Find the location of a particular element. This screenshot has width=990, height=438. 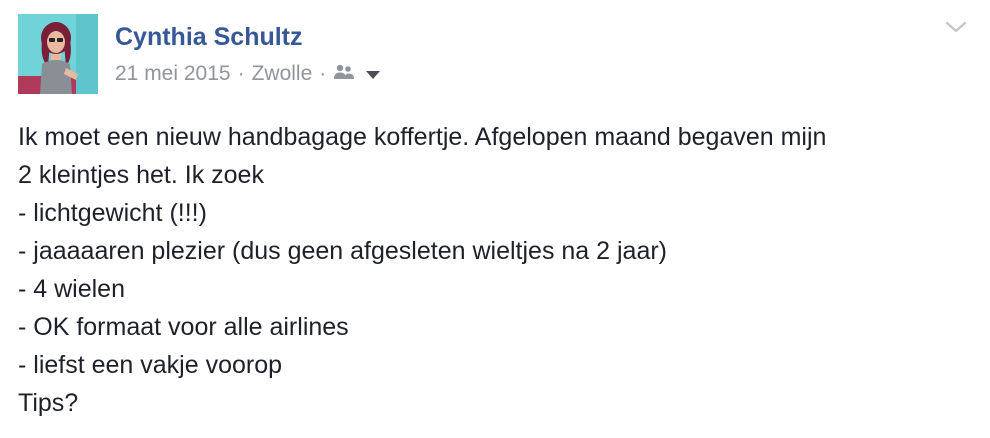

profile-photo-icon is located at coordinates (58, 54).